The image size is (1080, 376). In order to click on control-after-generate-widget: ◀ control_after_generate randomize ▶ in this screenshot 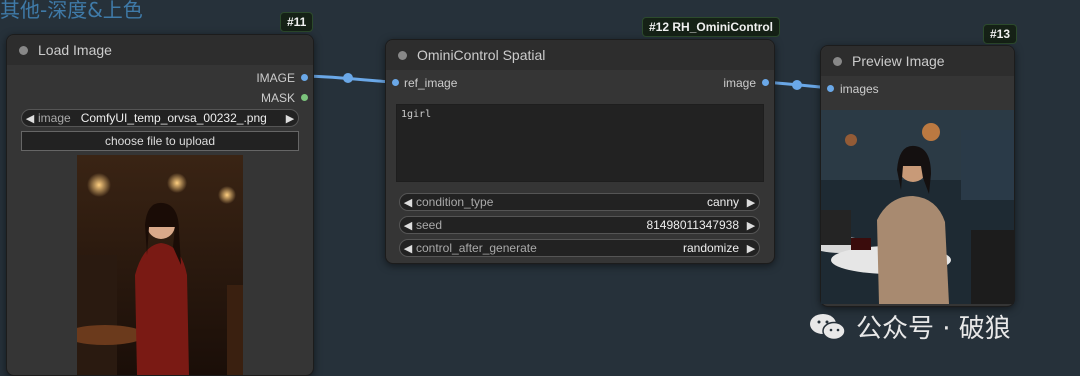, I will do `click(579, 248)`.